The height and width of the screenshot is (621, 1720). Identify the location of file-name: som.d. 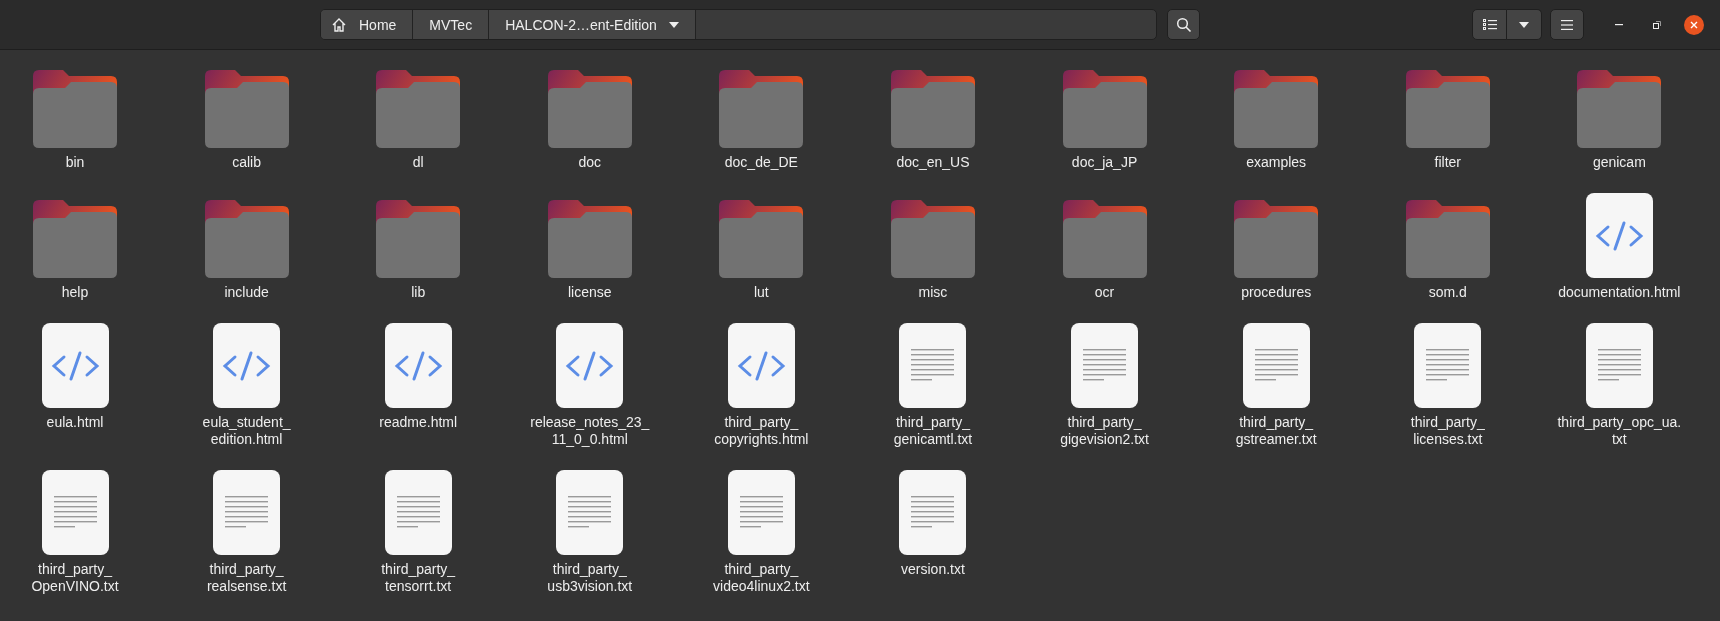
(1447, 292).